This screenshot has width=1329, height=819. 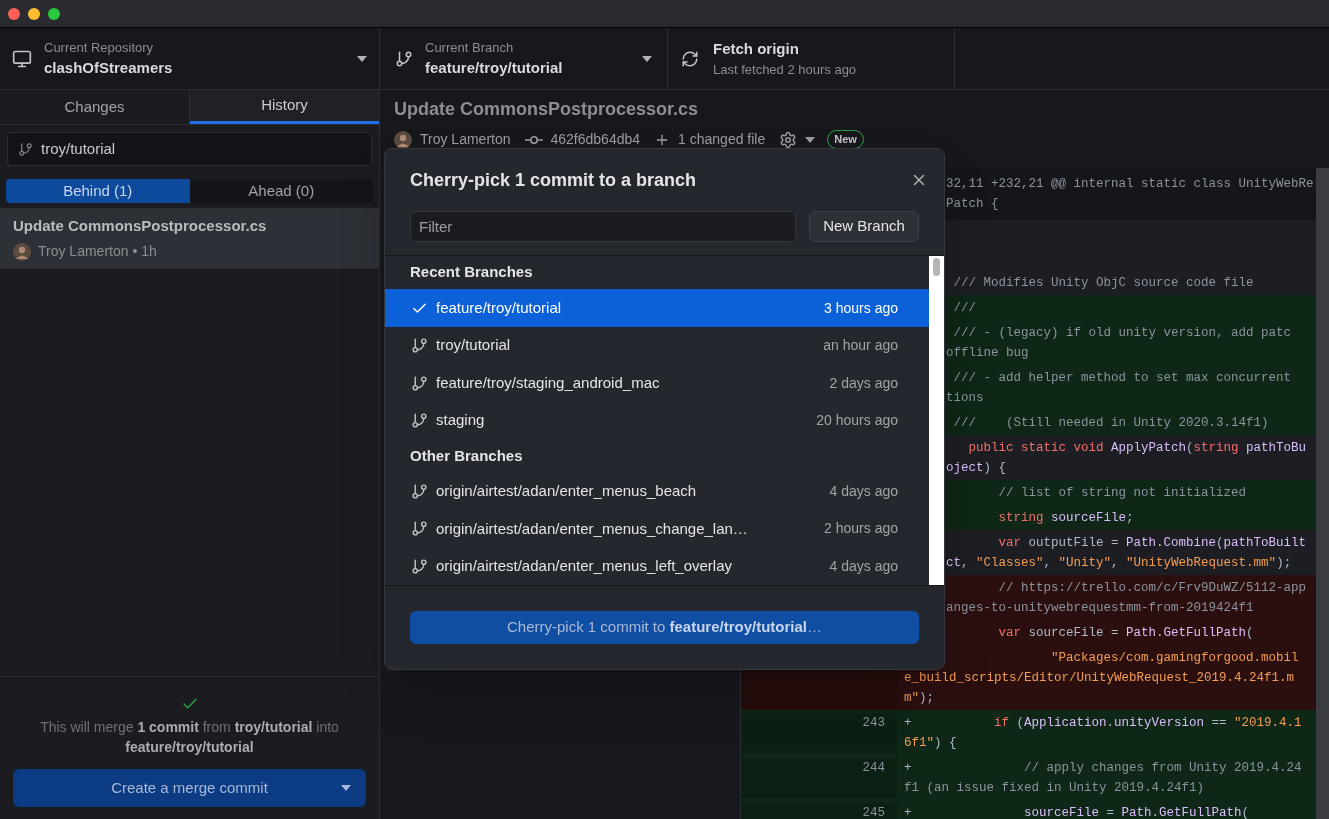 I want to click on fetch-detail: Last fetched 2 hours ago, so click(x=785, y=70).